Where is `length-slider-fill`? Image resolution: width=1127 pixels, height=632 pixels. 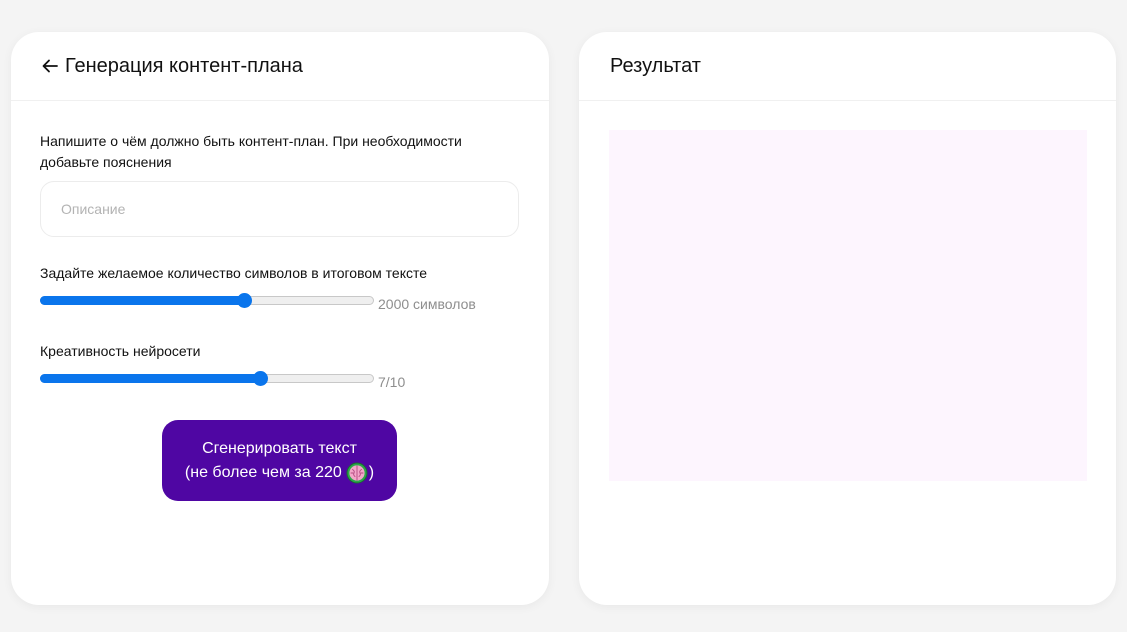 length-slider-fill is located at coordinates (141, 300).